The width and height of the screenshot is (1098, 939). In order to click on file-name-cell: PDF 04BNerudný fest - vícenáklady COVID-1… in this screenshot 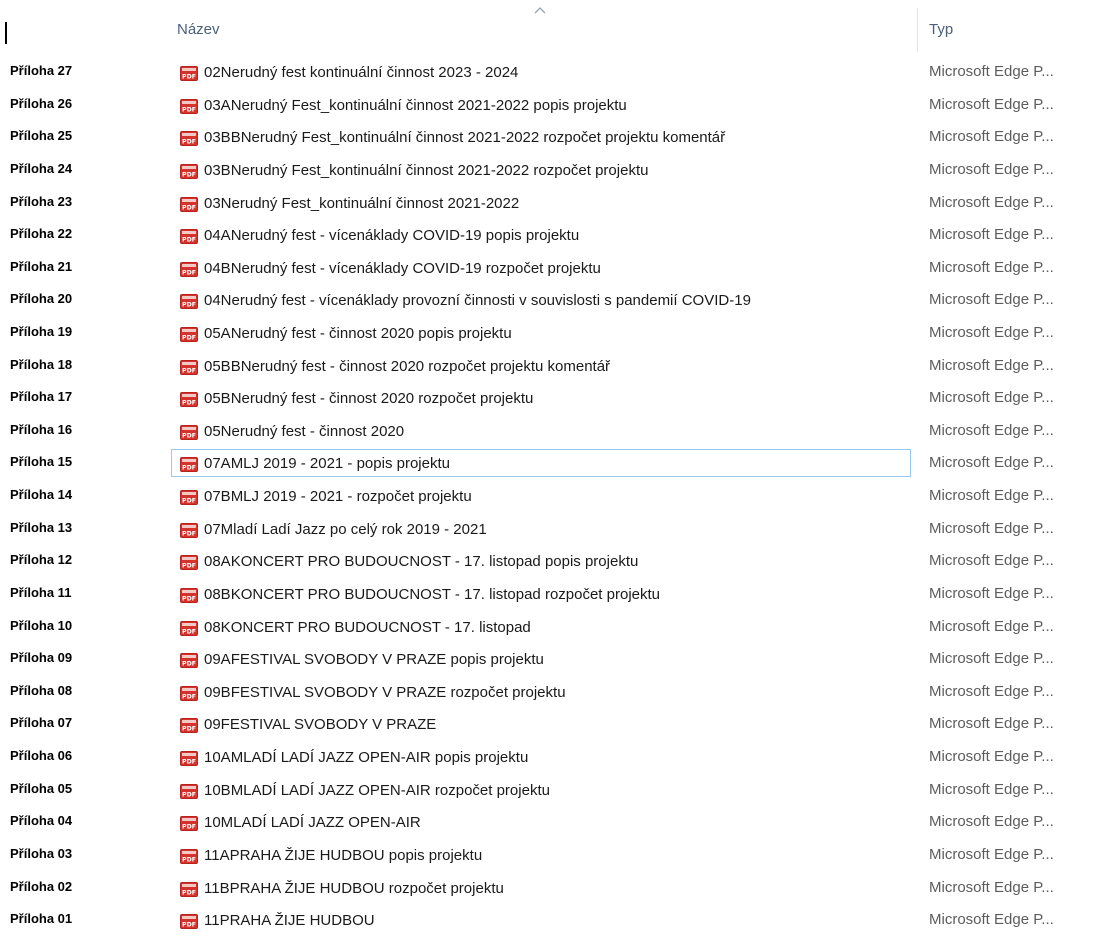, I will do `click(541, 268)`.